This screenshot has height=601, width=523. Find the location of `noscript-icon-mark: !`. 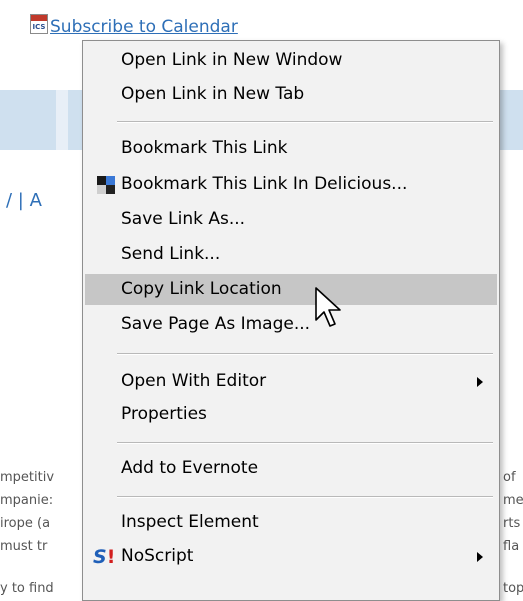

noscript-icon-mark: ! is located at coordinates (111, 557).